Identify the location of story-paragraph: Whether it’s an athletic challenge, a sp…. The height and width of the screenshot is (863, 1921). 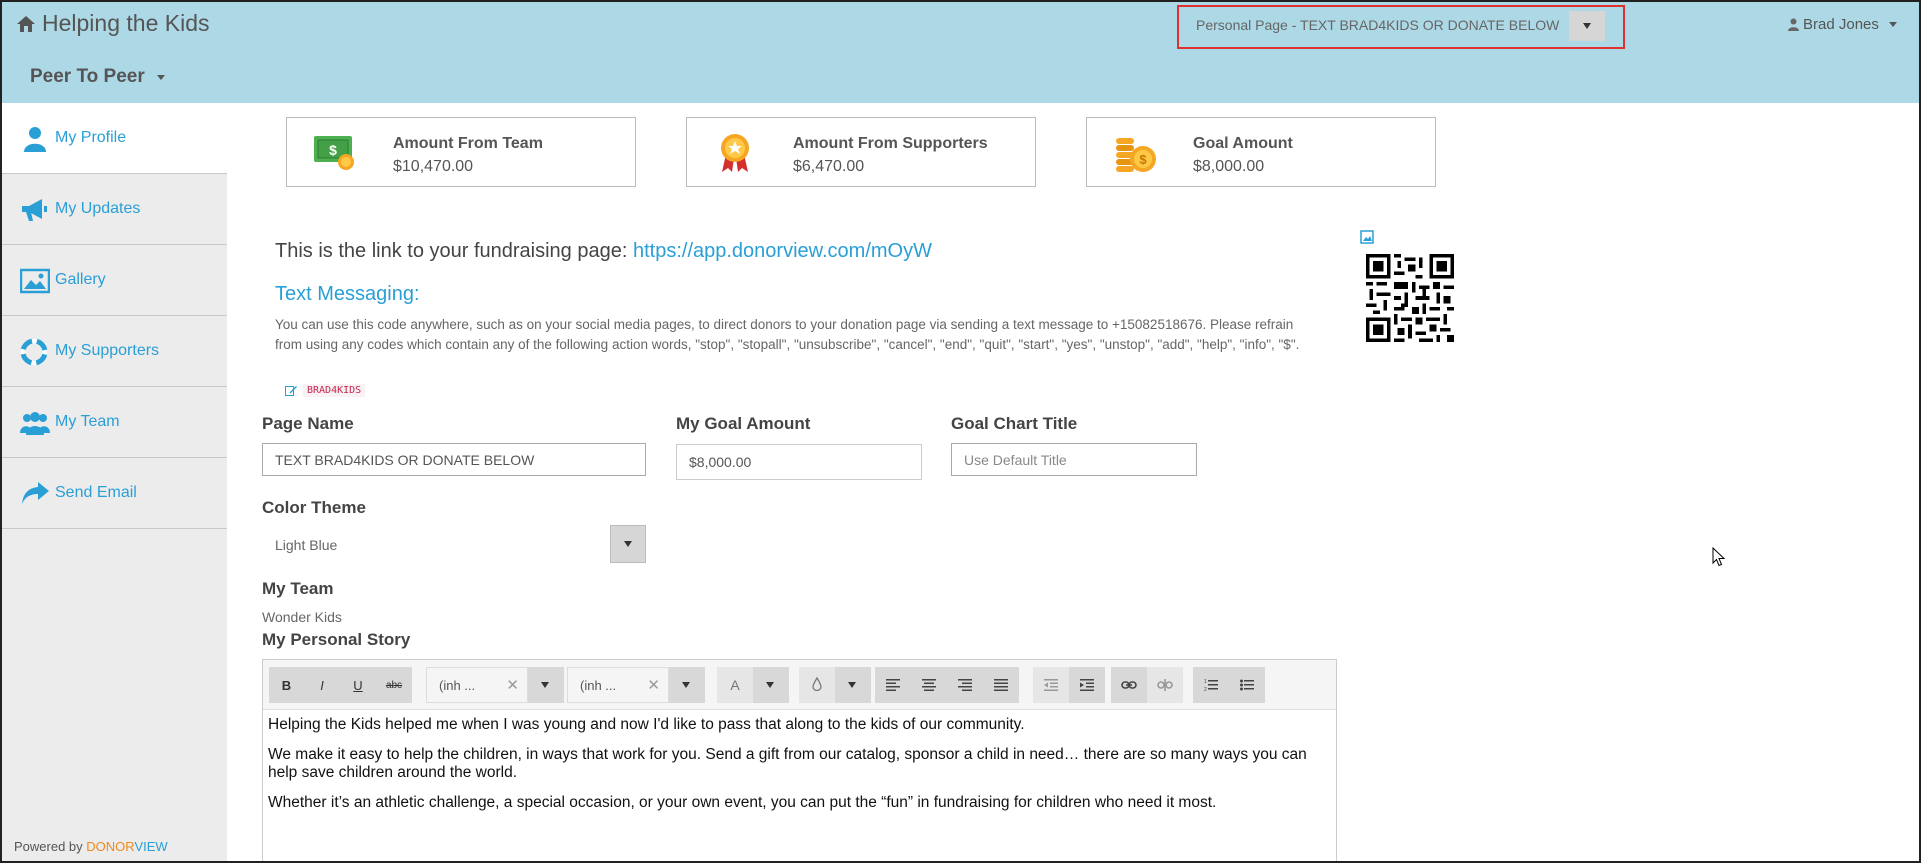
(742, 802).